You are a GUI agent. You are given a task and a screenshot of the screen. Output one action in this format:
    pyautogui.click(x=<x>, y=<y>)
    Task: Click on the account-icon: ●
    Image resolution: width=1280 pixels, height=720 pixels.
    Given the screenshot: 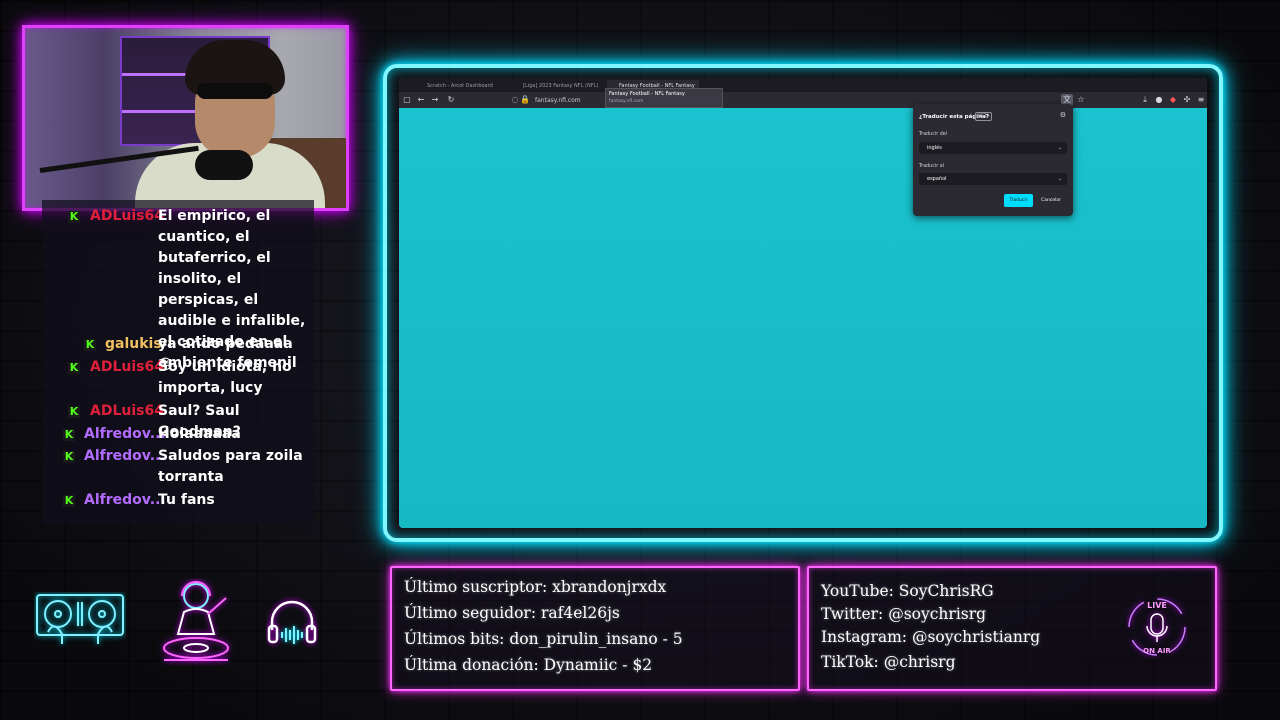 What is the action you would take?
    pyautogui.click(x=1159, y=100)
    